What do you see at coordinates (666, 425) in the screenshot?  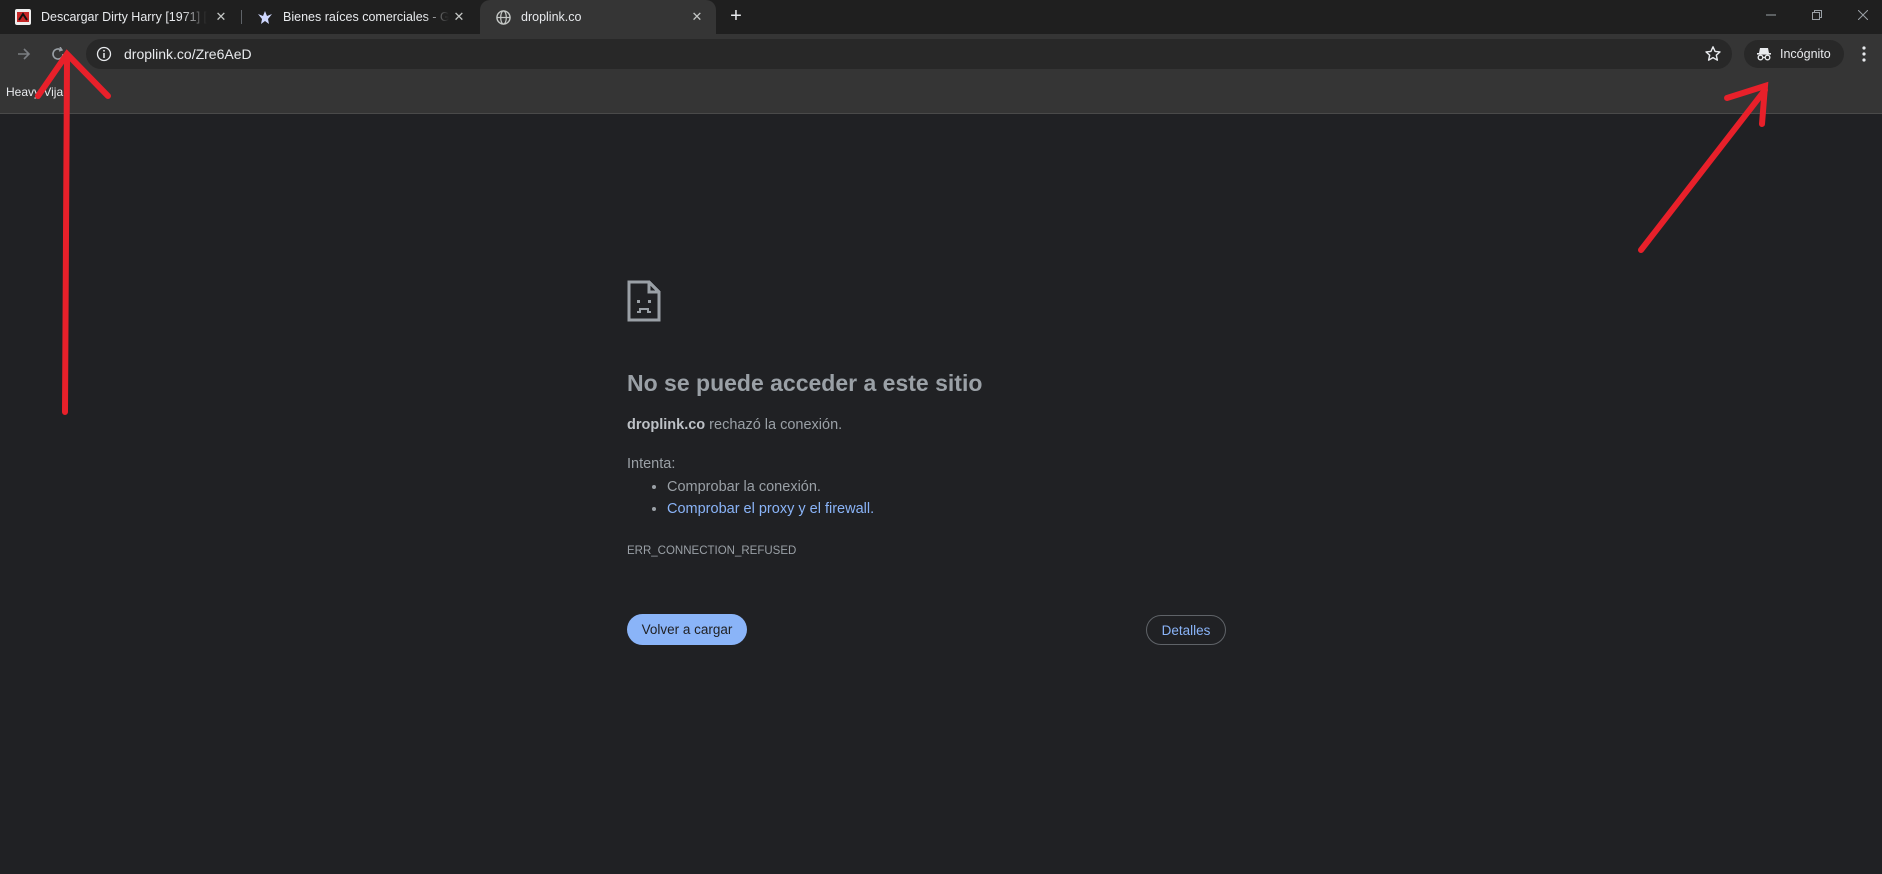 I see `error-host: droplink.co` at bounding box center [666, 425].